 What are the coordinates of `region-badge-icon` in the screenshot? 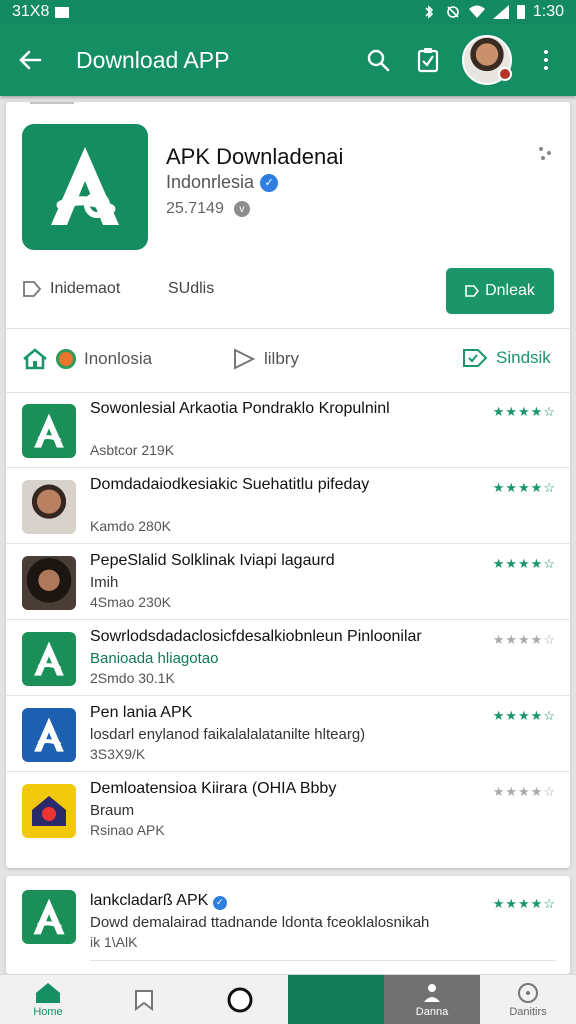 It's located at (66, 359).